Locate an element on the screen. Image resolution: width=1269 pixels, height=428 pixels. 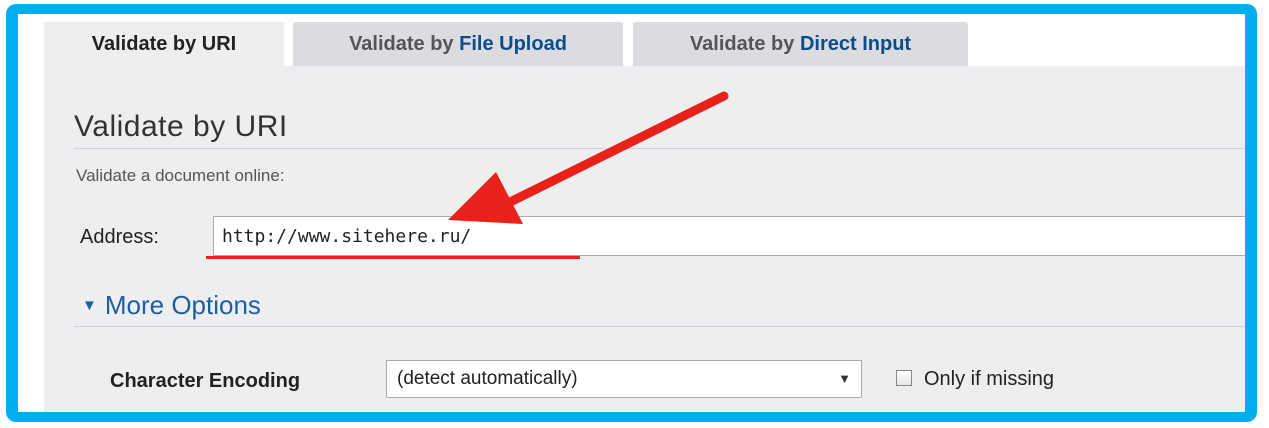
red-arrow-annotation is located at coordinates (588, 157).